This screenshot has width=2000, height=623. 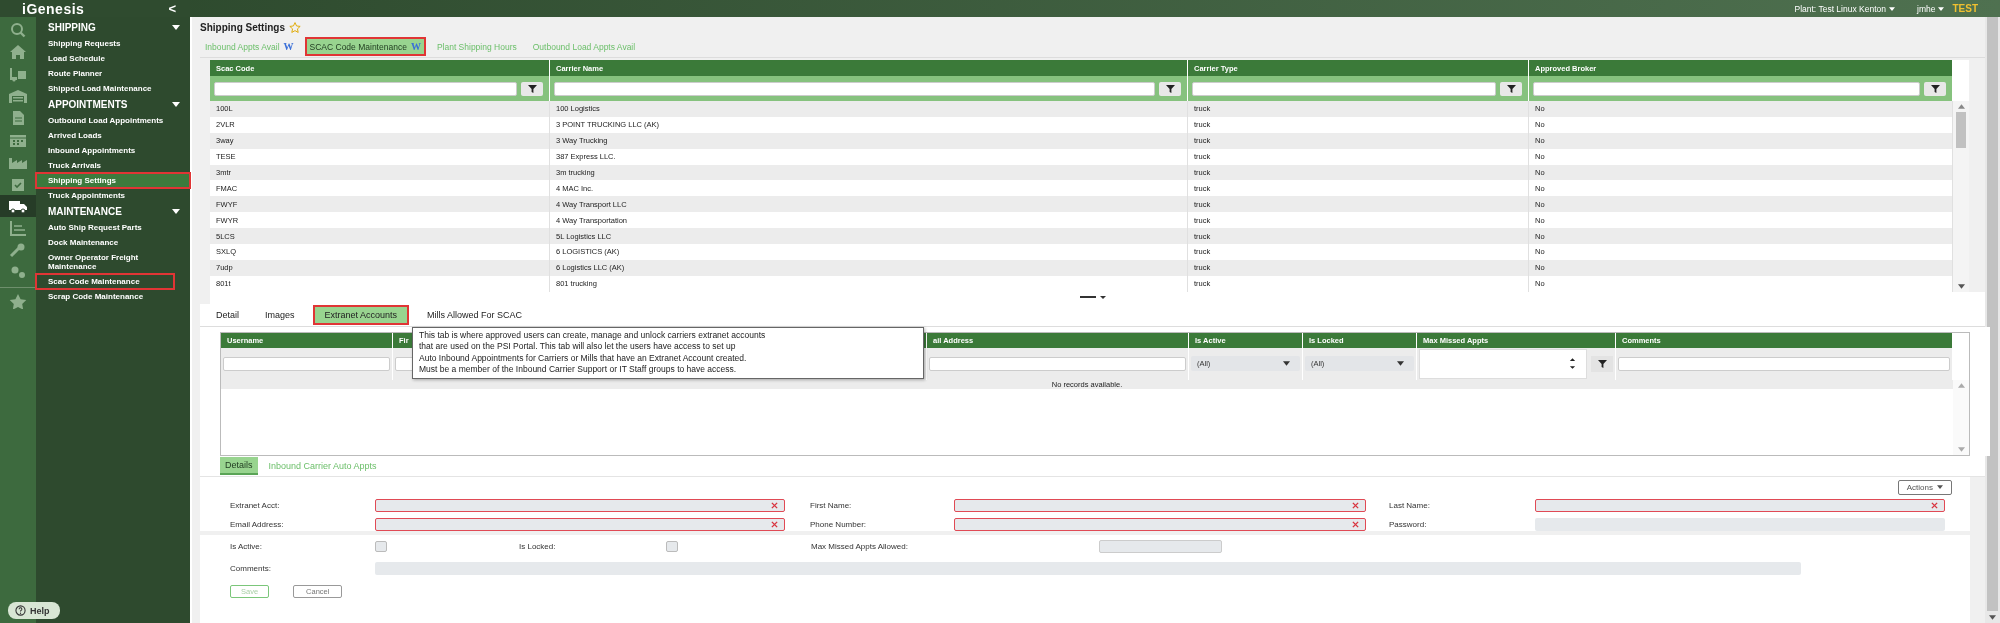 I want to click on field-label: Is Active:, so click(x=246, y=547).